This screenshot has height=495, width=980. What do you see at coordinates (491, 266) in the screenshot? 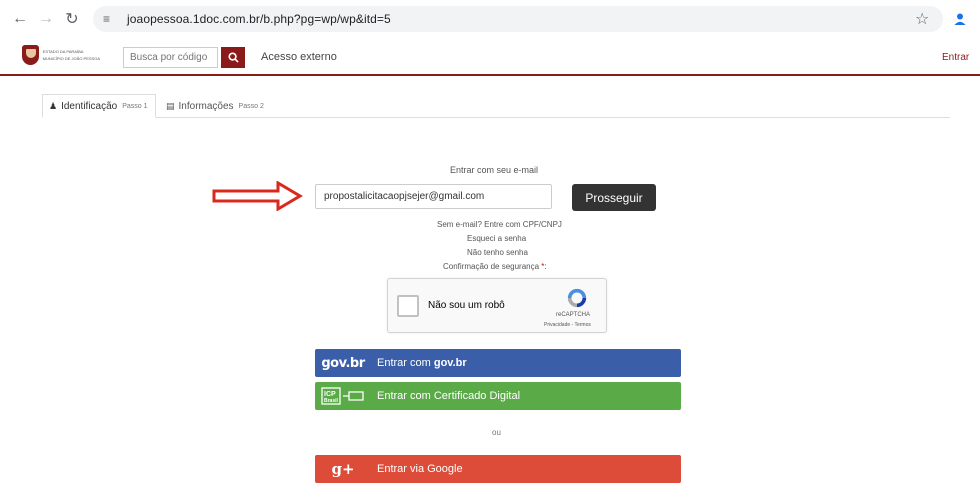
I see `security-confirmation-text: Confirmação de segurança` at bounding box center [491, 266].